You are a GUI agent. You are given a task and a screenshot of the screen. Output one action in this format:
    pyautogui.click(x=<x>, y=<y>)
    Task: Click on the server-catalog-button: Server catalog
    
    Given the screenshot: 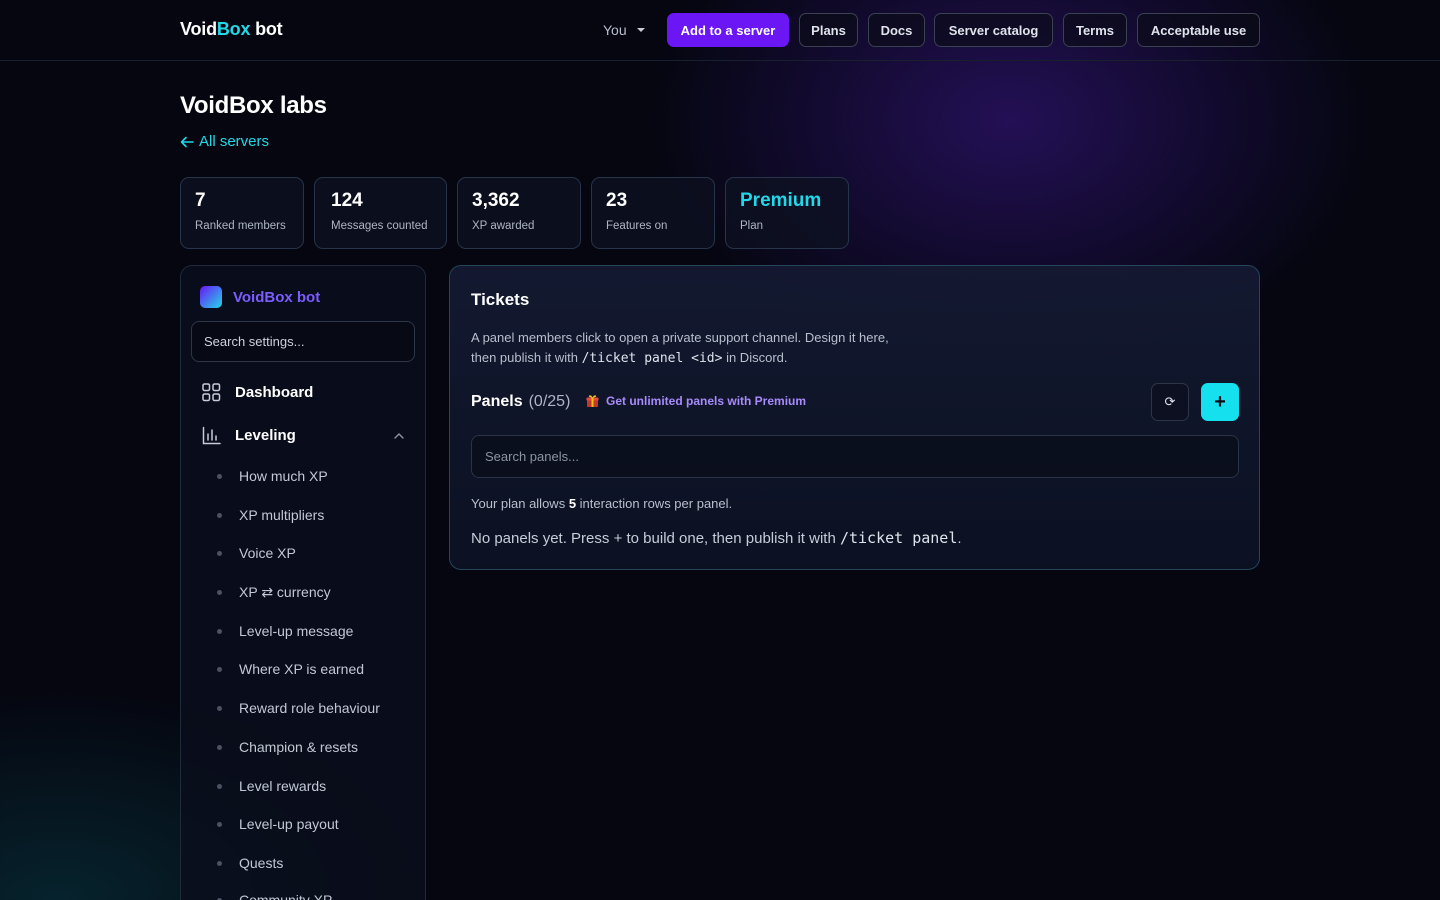 What is the action you would take?
    pyautogui.click(x=993, y=30)
    